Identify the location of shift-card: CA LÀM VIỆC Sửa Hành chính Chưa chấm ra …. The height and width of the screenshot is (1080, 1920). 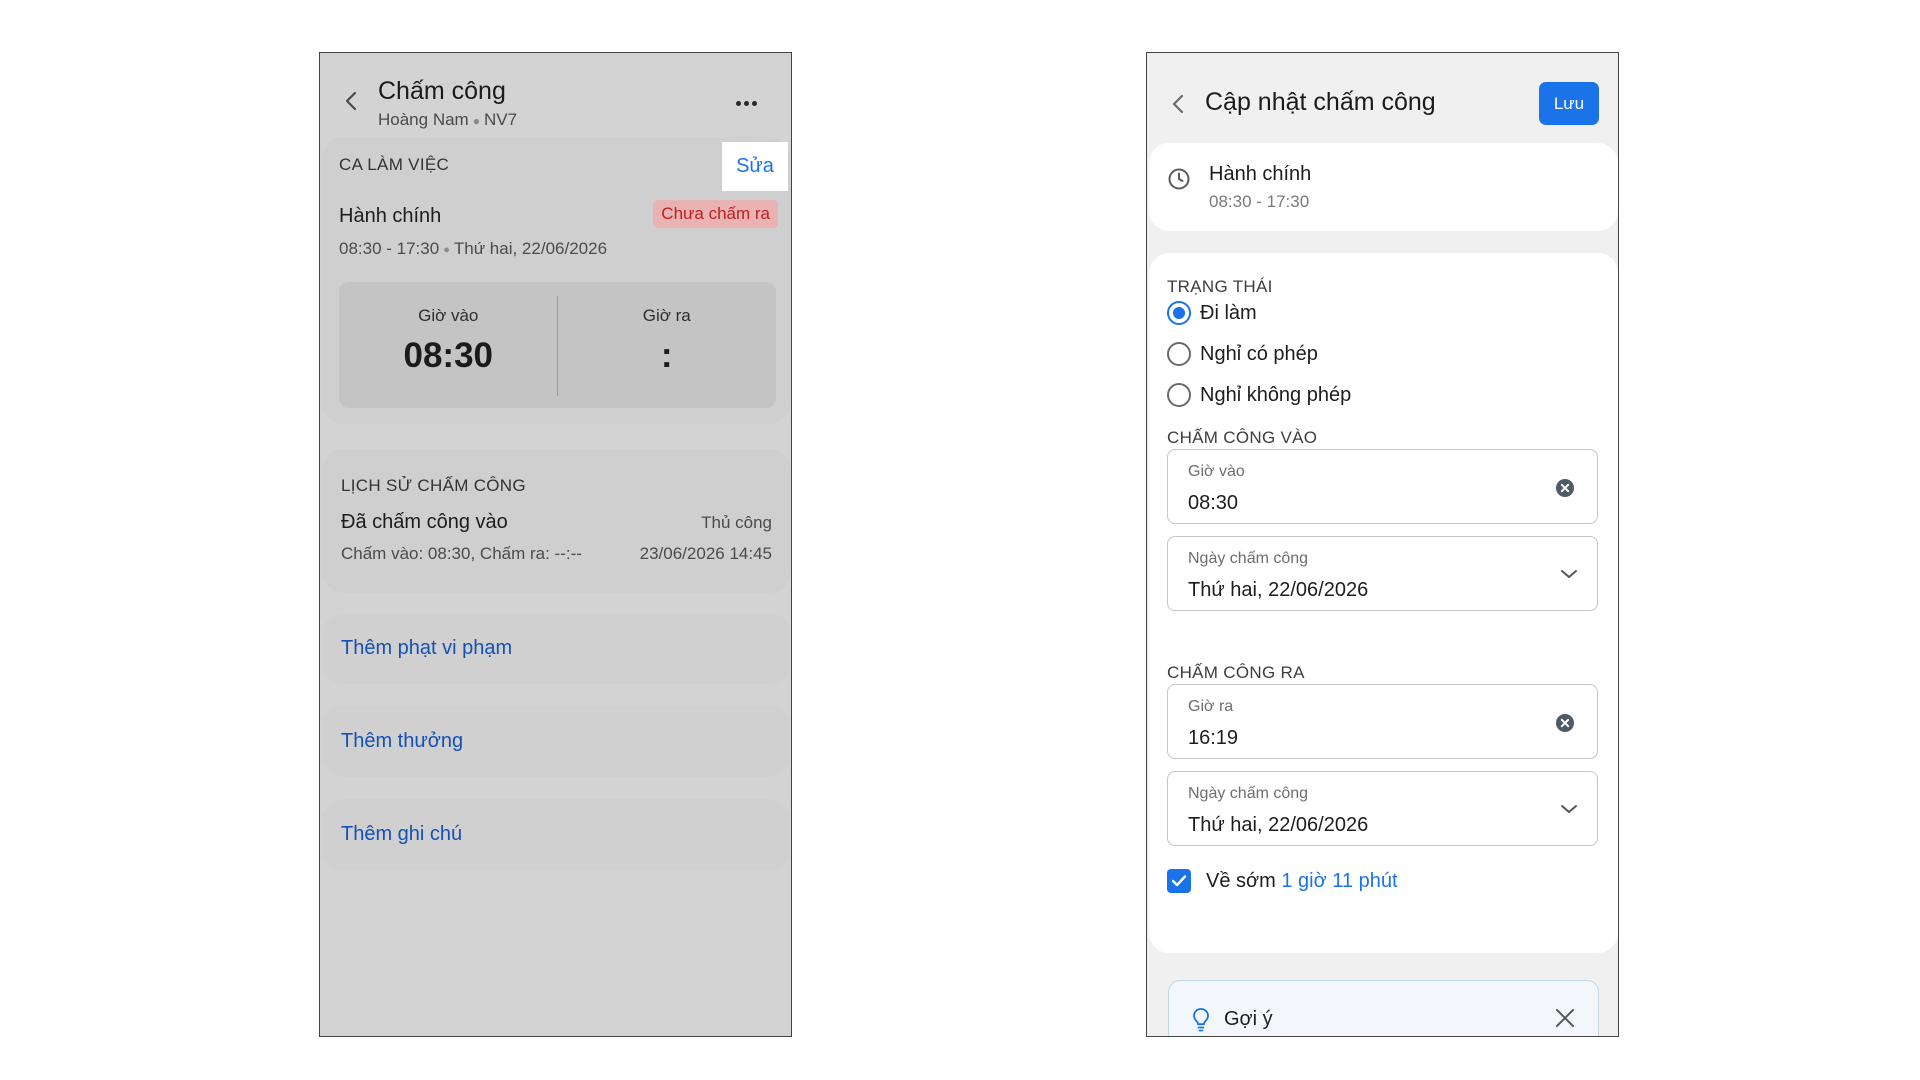
(556, 280).